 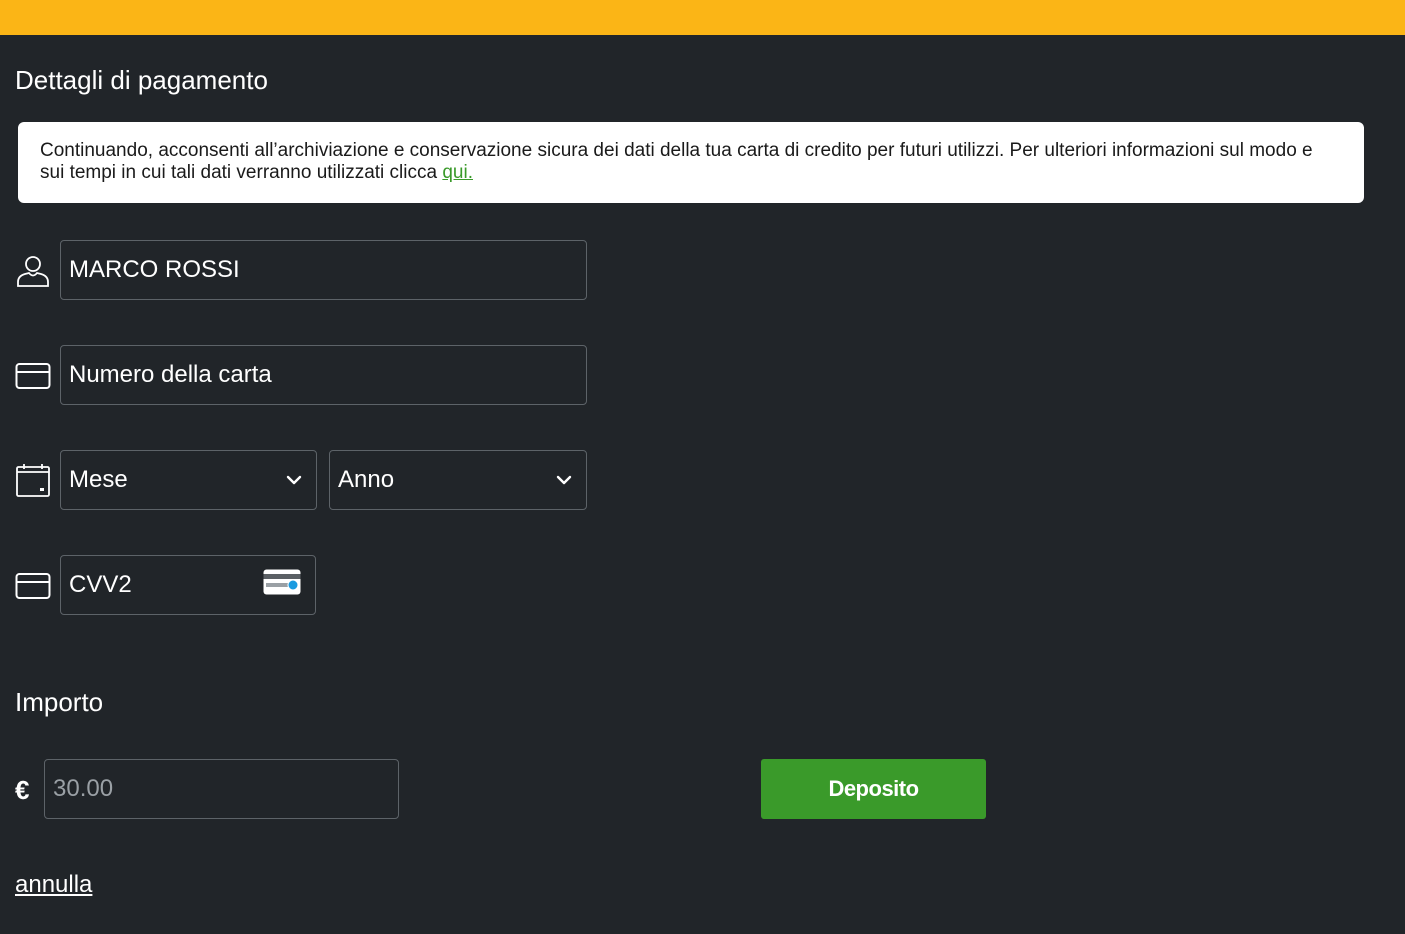 What do you see at coordinates (59, 702) in the screenshot?
I see `amount-title: Importo` at bounding box center [59, 702].